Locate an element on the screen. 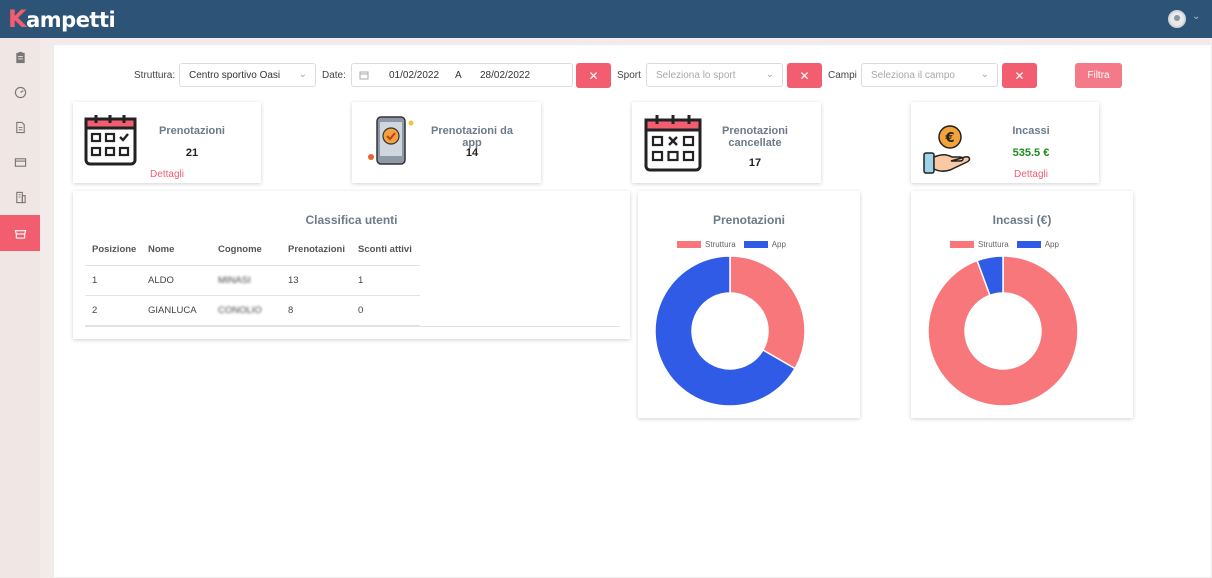  prenotazioni-donut-chart is located at coordinates (730, 331).